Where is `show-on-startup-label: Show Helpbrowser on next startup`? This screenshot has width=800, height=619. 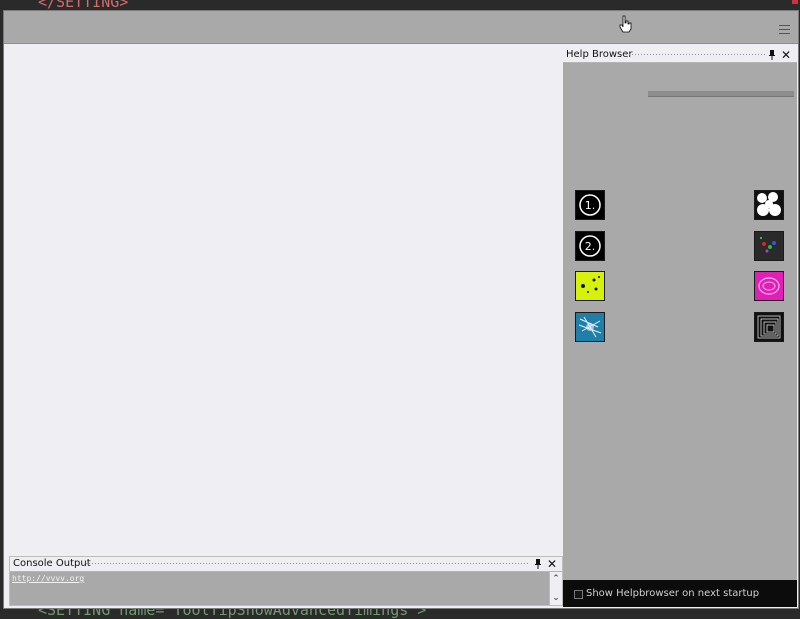 show-on-startup-label: Show Helpbrowser on next startup is located at coordinates (673, 593).